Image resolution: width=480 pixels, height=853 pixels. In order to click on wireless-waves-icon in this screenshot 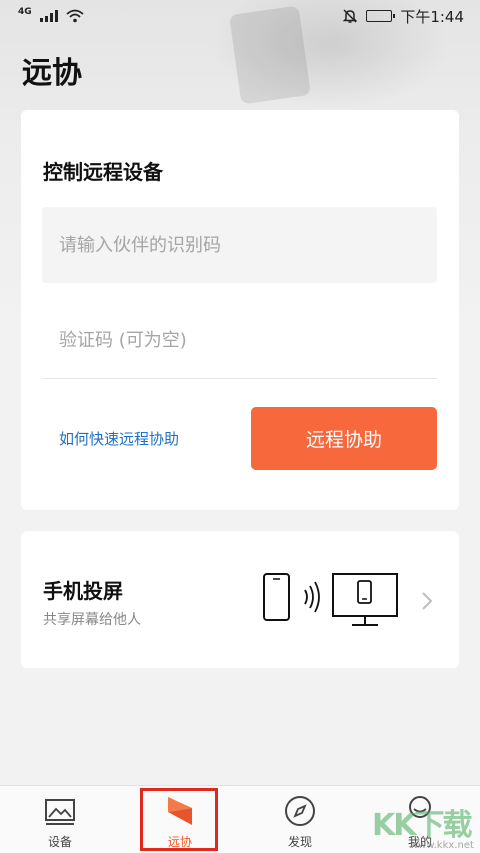, I will do `click(312, 597)`.